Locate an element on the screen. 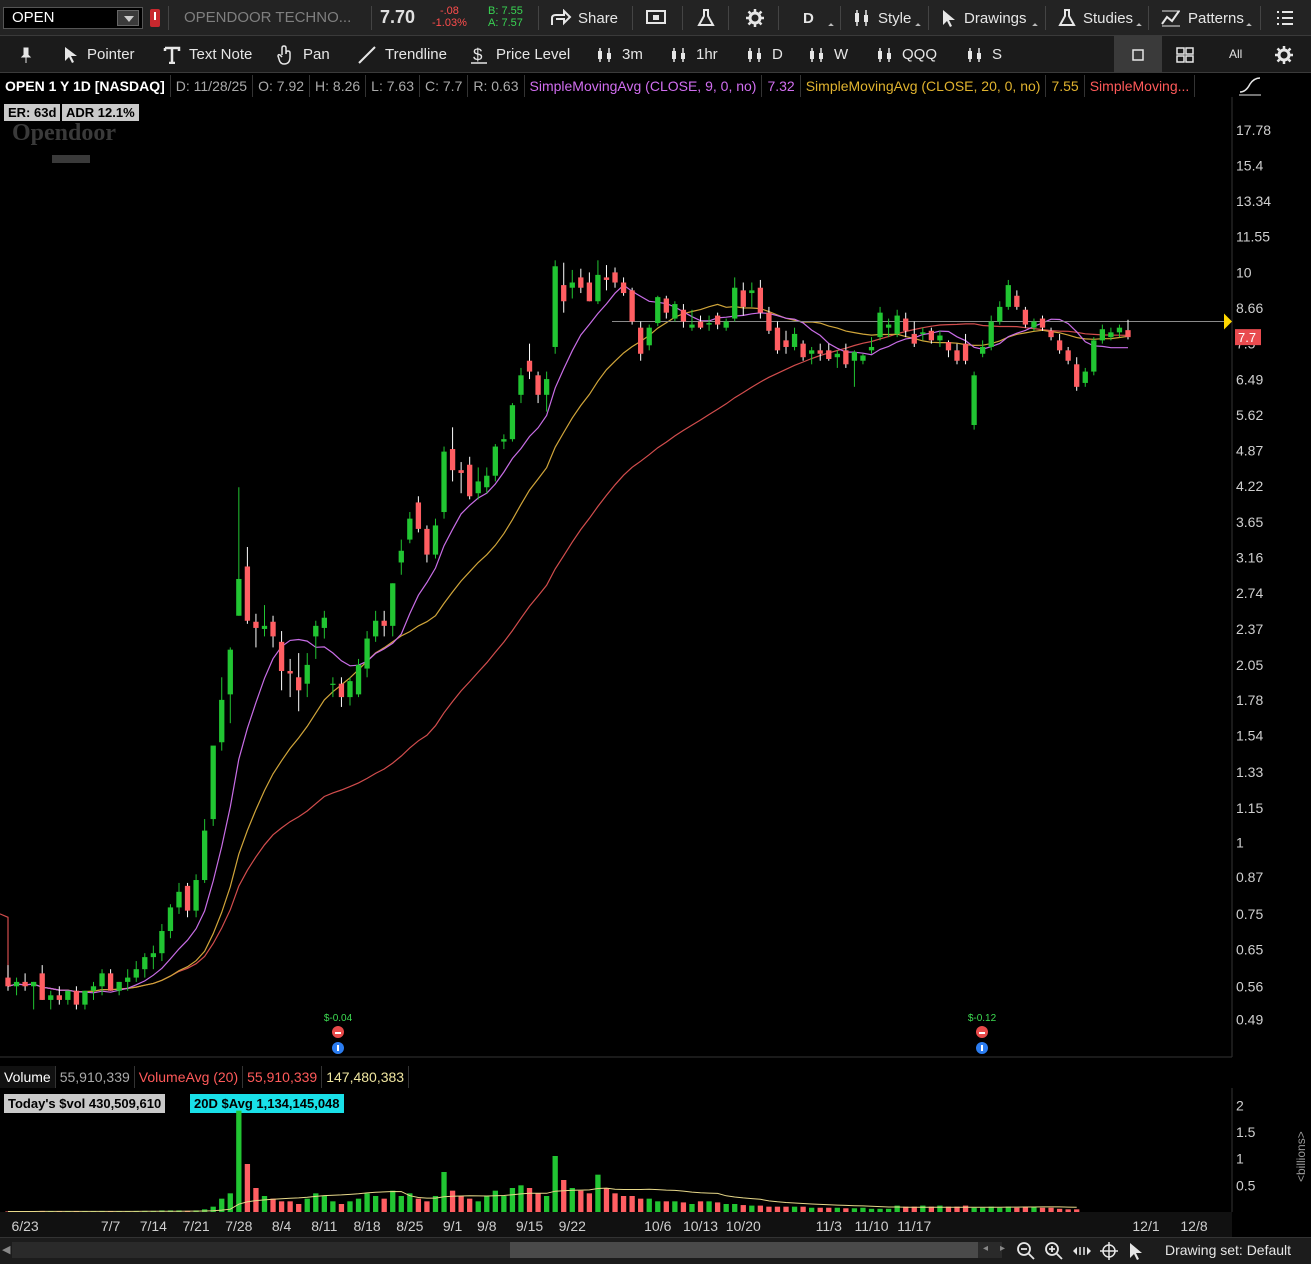 The width and height of the screenshot is (1311, 1264). gear-icon is located at coordinates (755, 18).